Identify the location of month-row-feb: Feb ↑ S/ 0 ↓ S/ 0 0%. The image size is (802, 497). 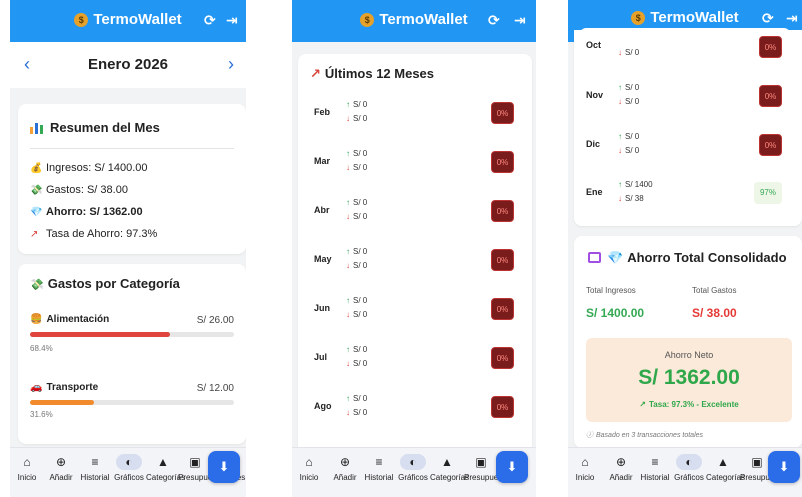
(415, 114).